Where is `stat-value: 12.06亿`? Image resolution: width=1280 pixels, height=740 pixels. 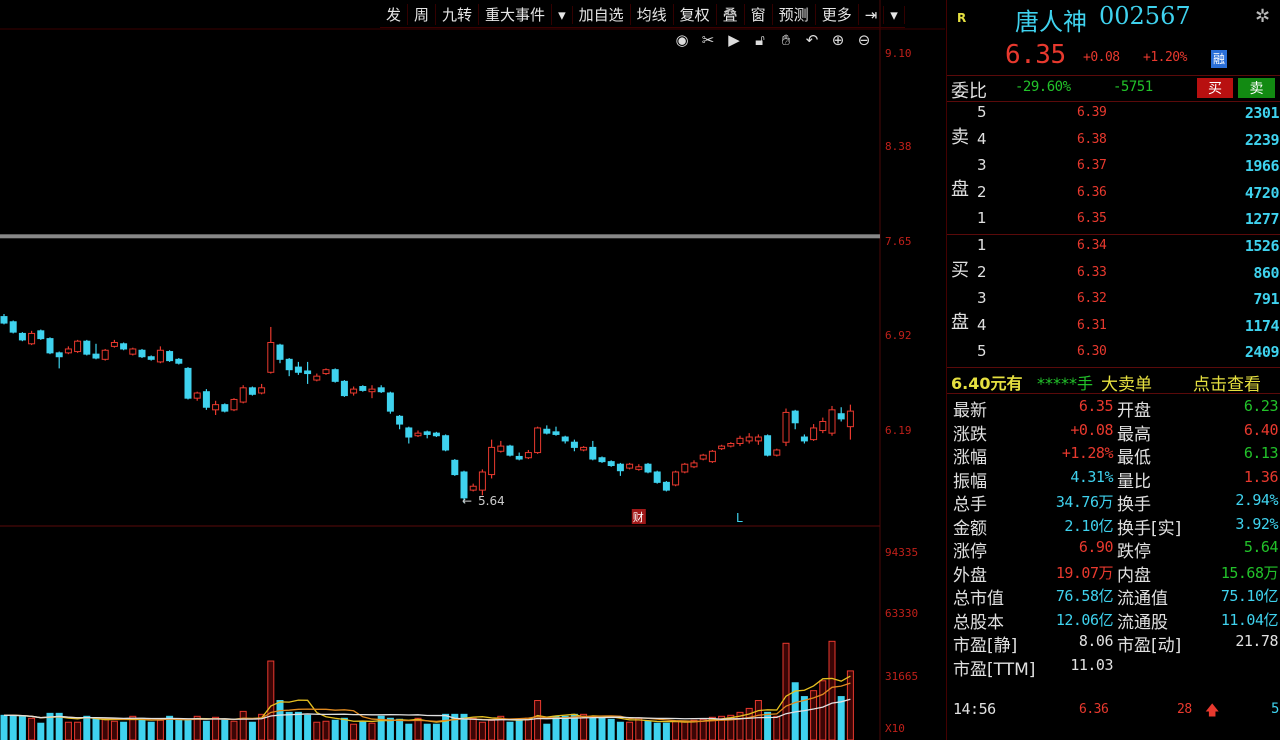
stat-value: 12.06亿 is located at coordinates (1084, 619).